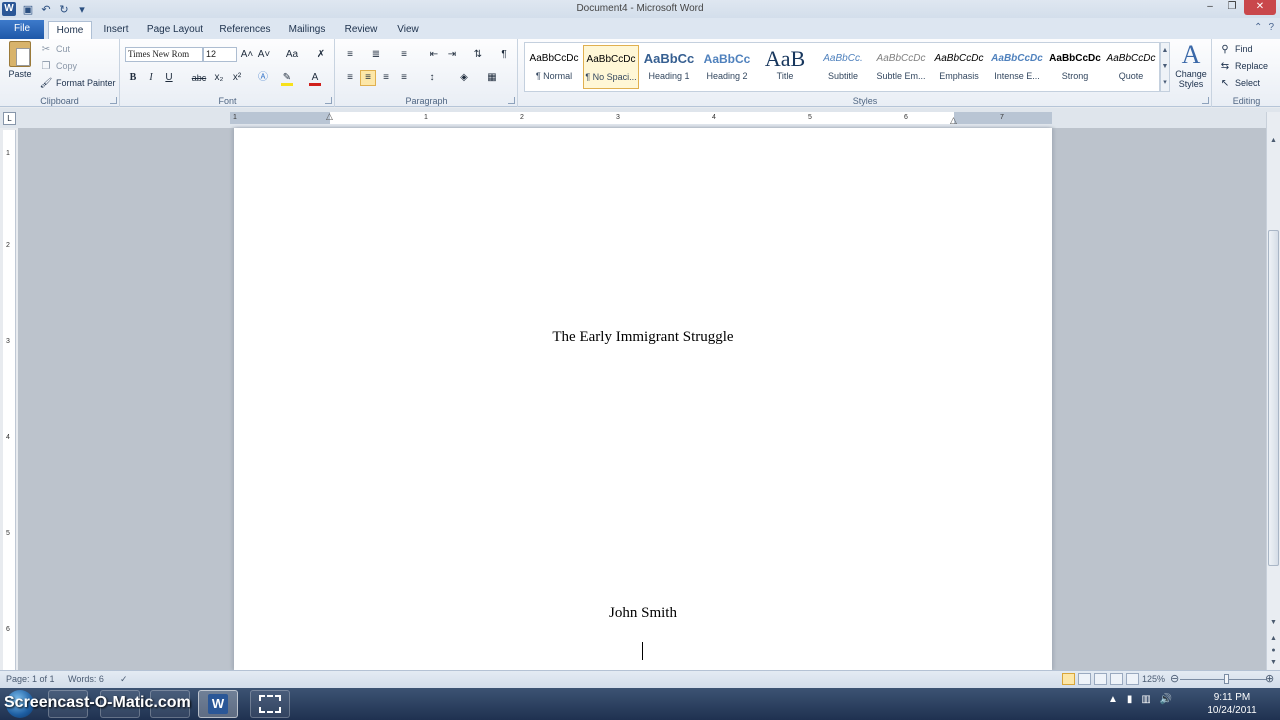 This screenshot has height=720, width=1280. I want to click on multilevel-list-icon: ≡, so click(404, 55).